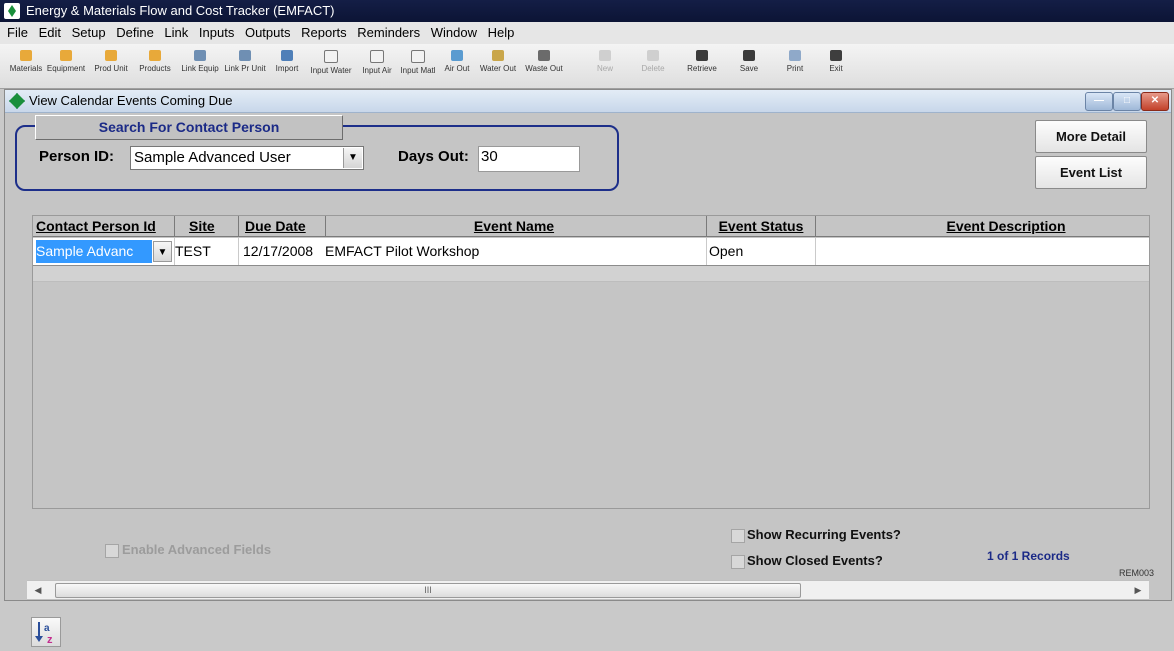 The width and height of the screenshot is (1174, 651). What do you see at coordinates (588, 101) in the screenshot?
I see `window-title-bar: View Calendar Events Coming Due — □ ✕` at bounding box center [588, 101].